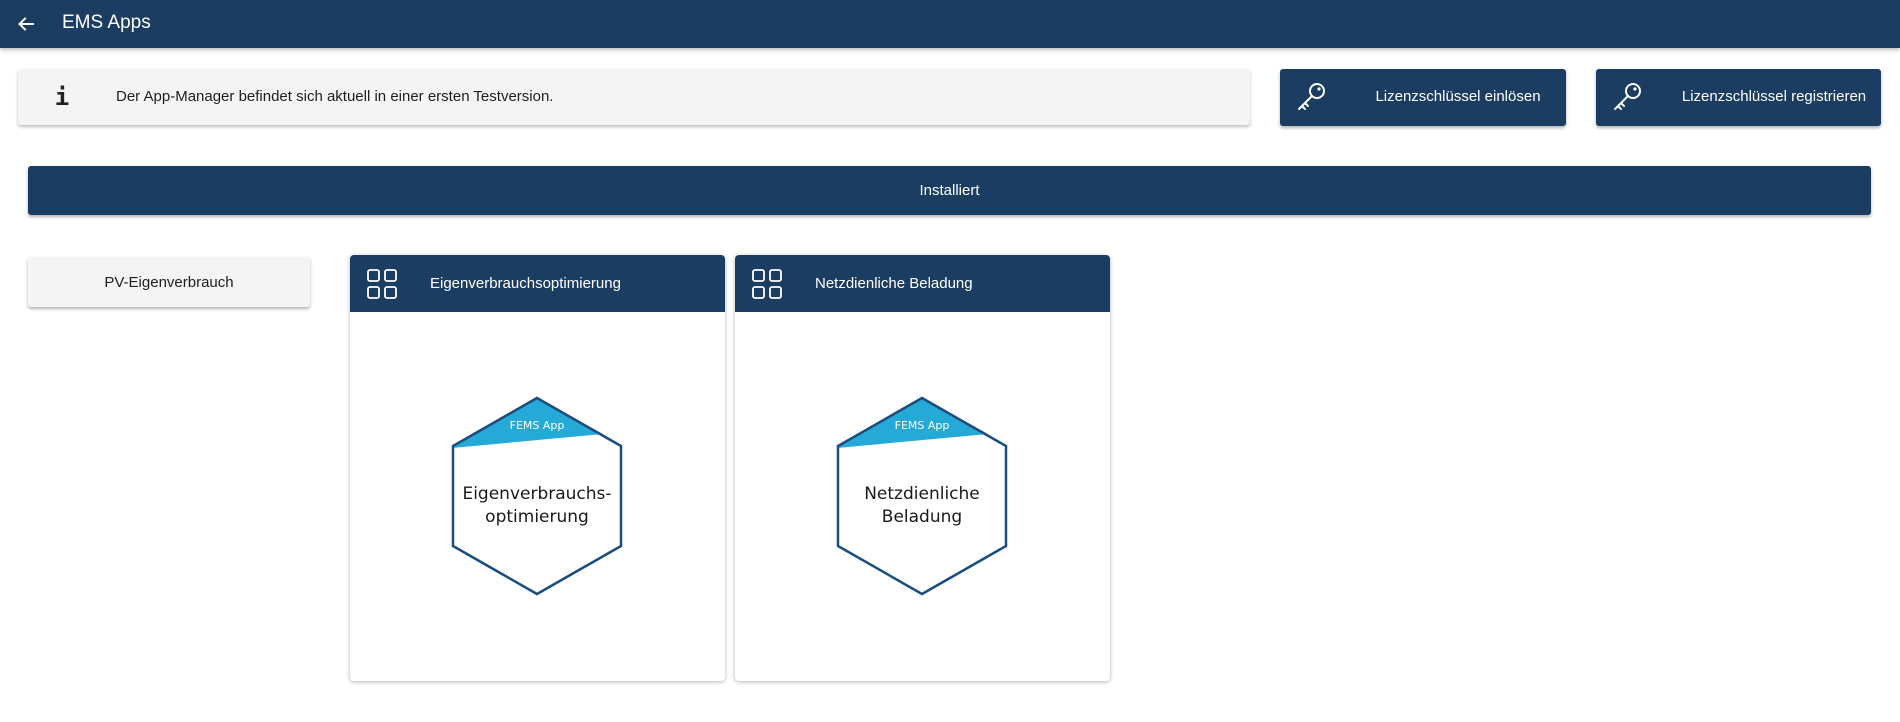  I want to click on redeem-license-button: Lizenzschlüssel einlösen, so click(1423, 97).